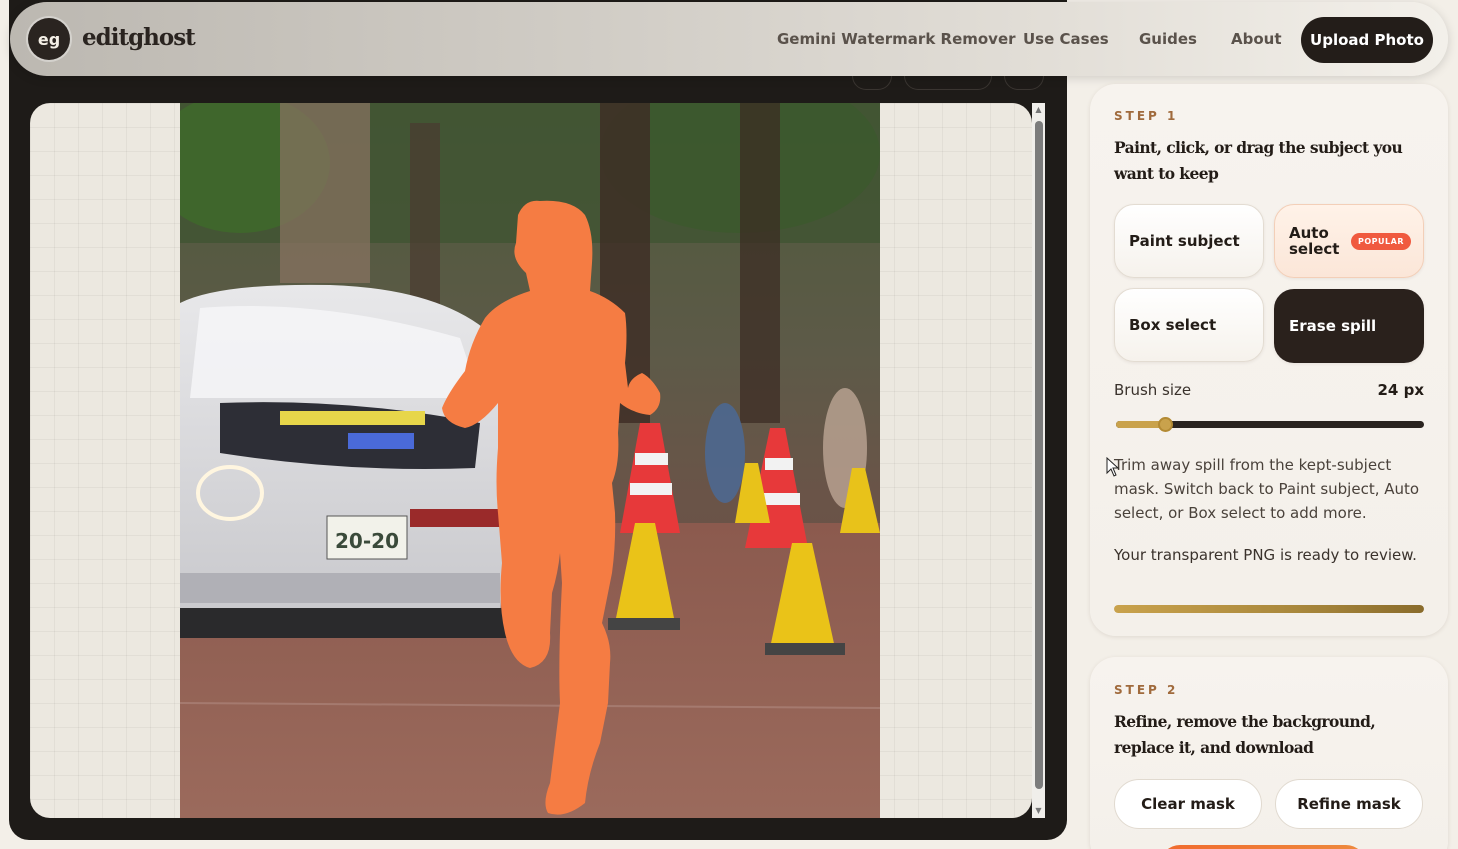 Image resolution: width=1458 pixels, height=849 pixels. Describe the element at coordinates (1066, 39) in the screenshot. I see `nav-use-cases: Use Cases` at that location.